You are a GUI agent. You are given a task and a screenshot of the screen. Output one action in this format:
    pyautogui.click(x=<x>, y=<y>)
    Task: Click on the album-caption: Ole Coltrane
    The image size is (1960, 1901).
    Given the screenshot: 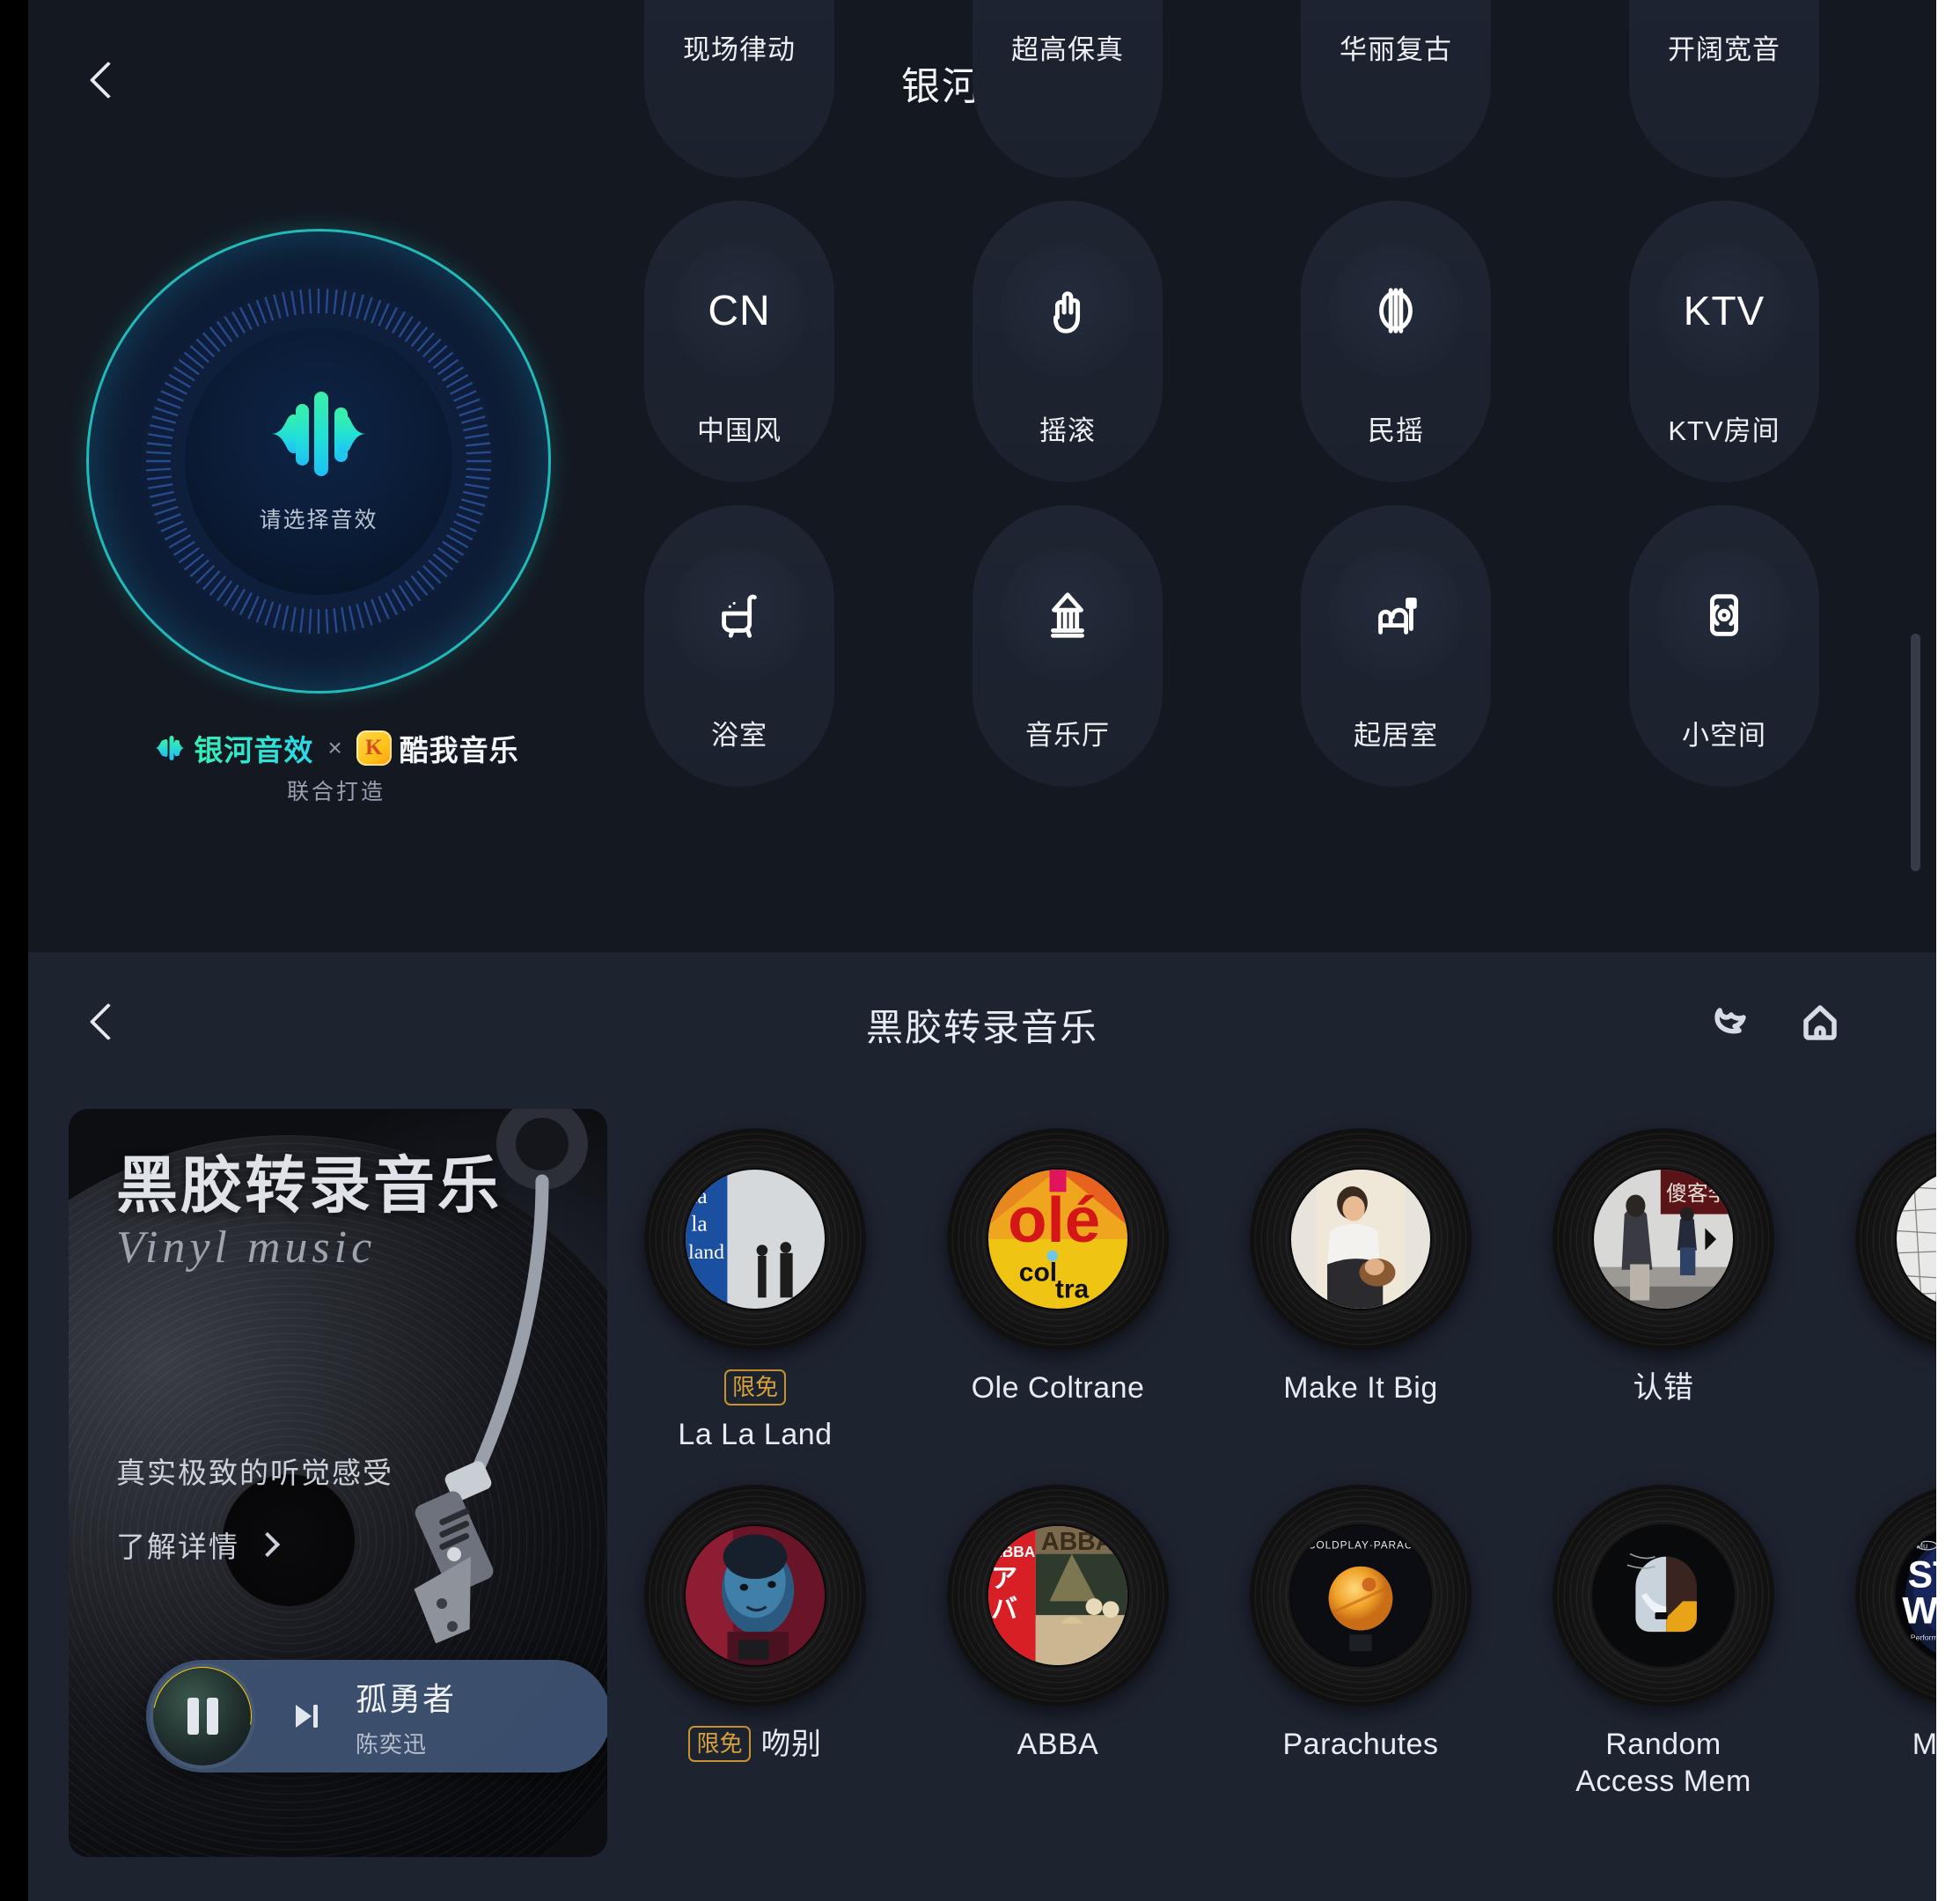 What is the action you would take?
    pyautogui.click(x=1058, y=1387)
    